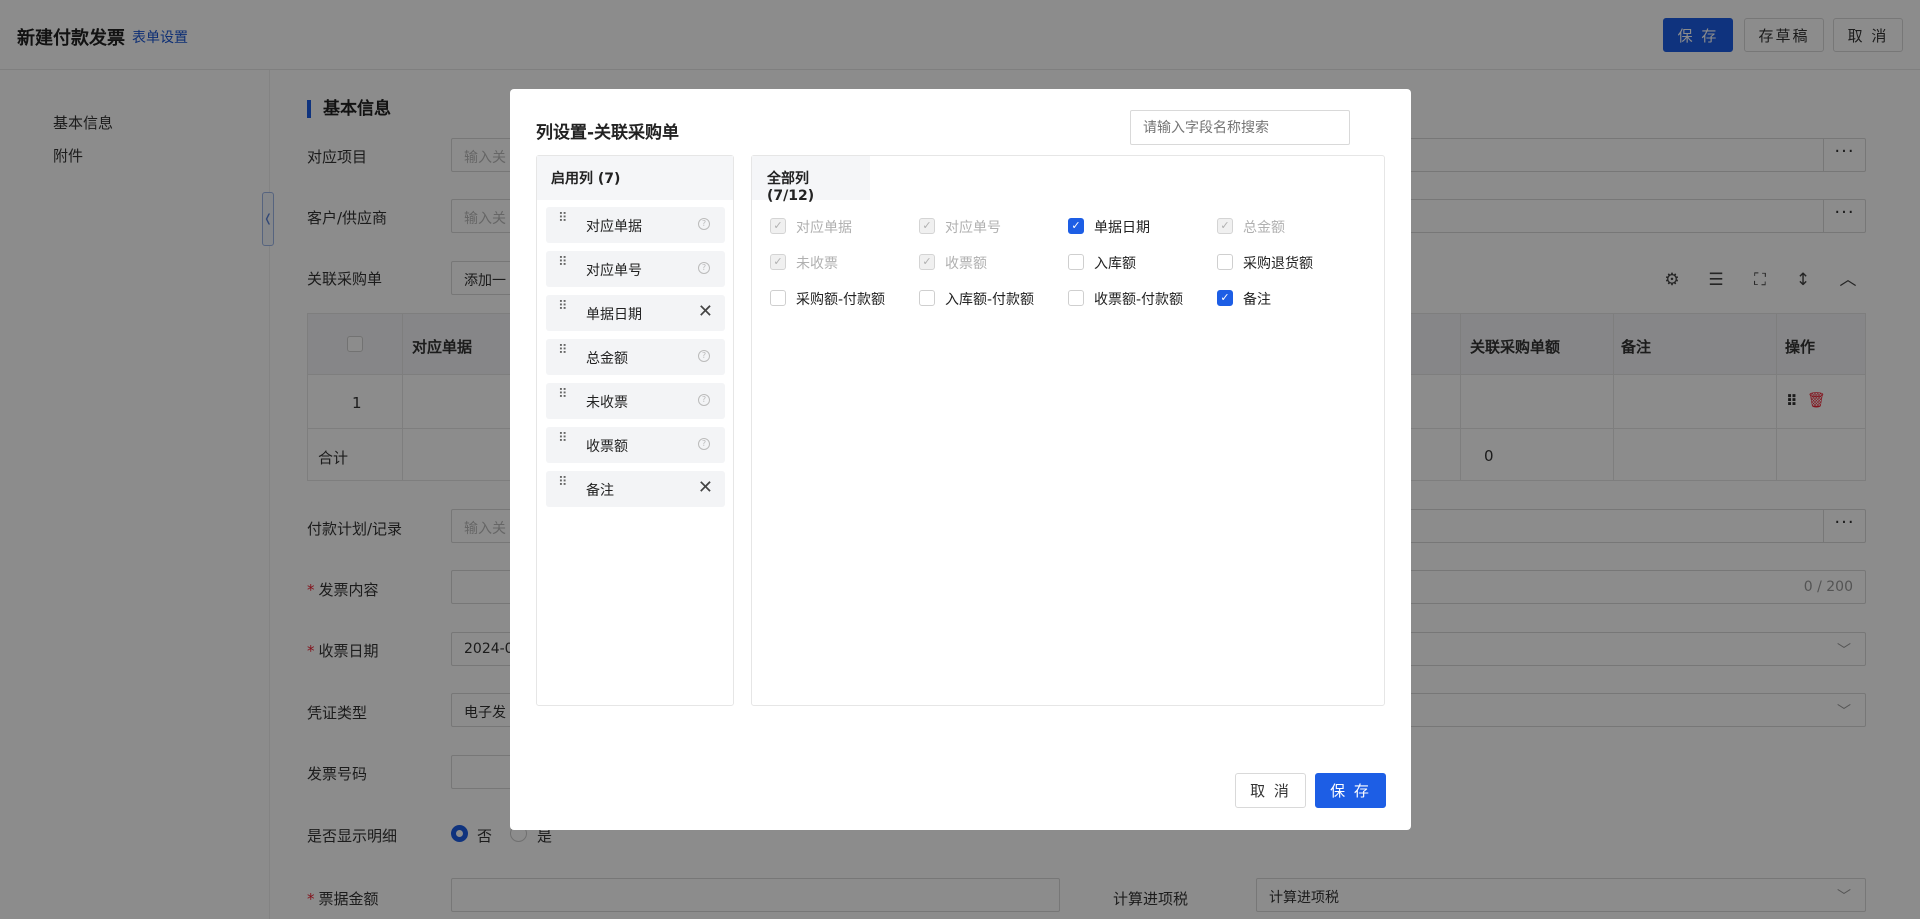 The image size is (1920, 919). I want to click on column-option-label: 入库额, so click(1115, 264).